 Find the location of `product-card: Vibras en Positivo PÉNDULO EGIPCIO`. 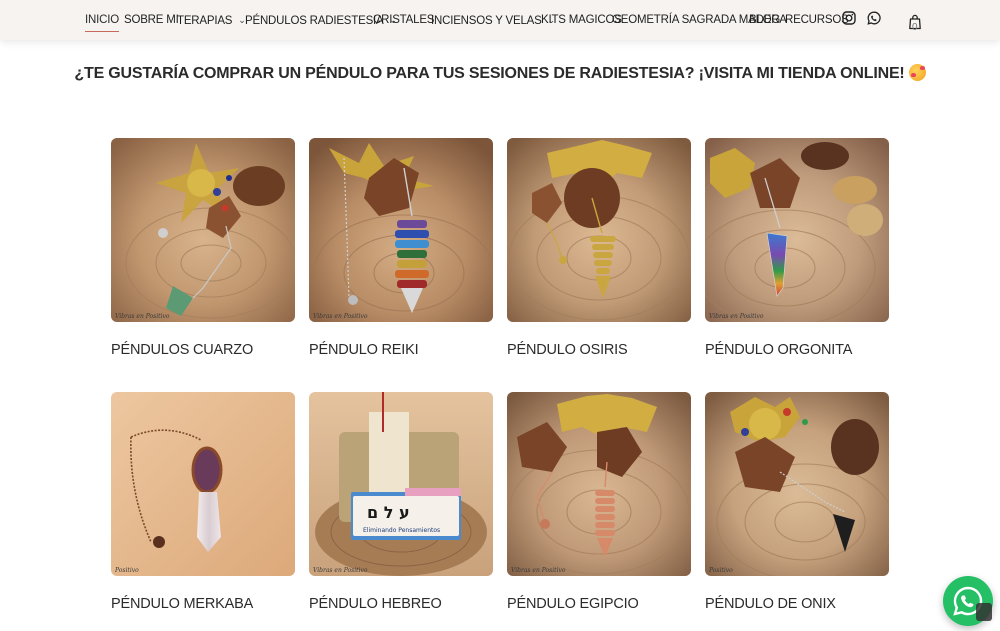

product-card: Vibras en Positivo PÉNDULO EGIPCIO is located at coordinates (599, 502).